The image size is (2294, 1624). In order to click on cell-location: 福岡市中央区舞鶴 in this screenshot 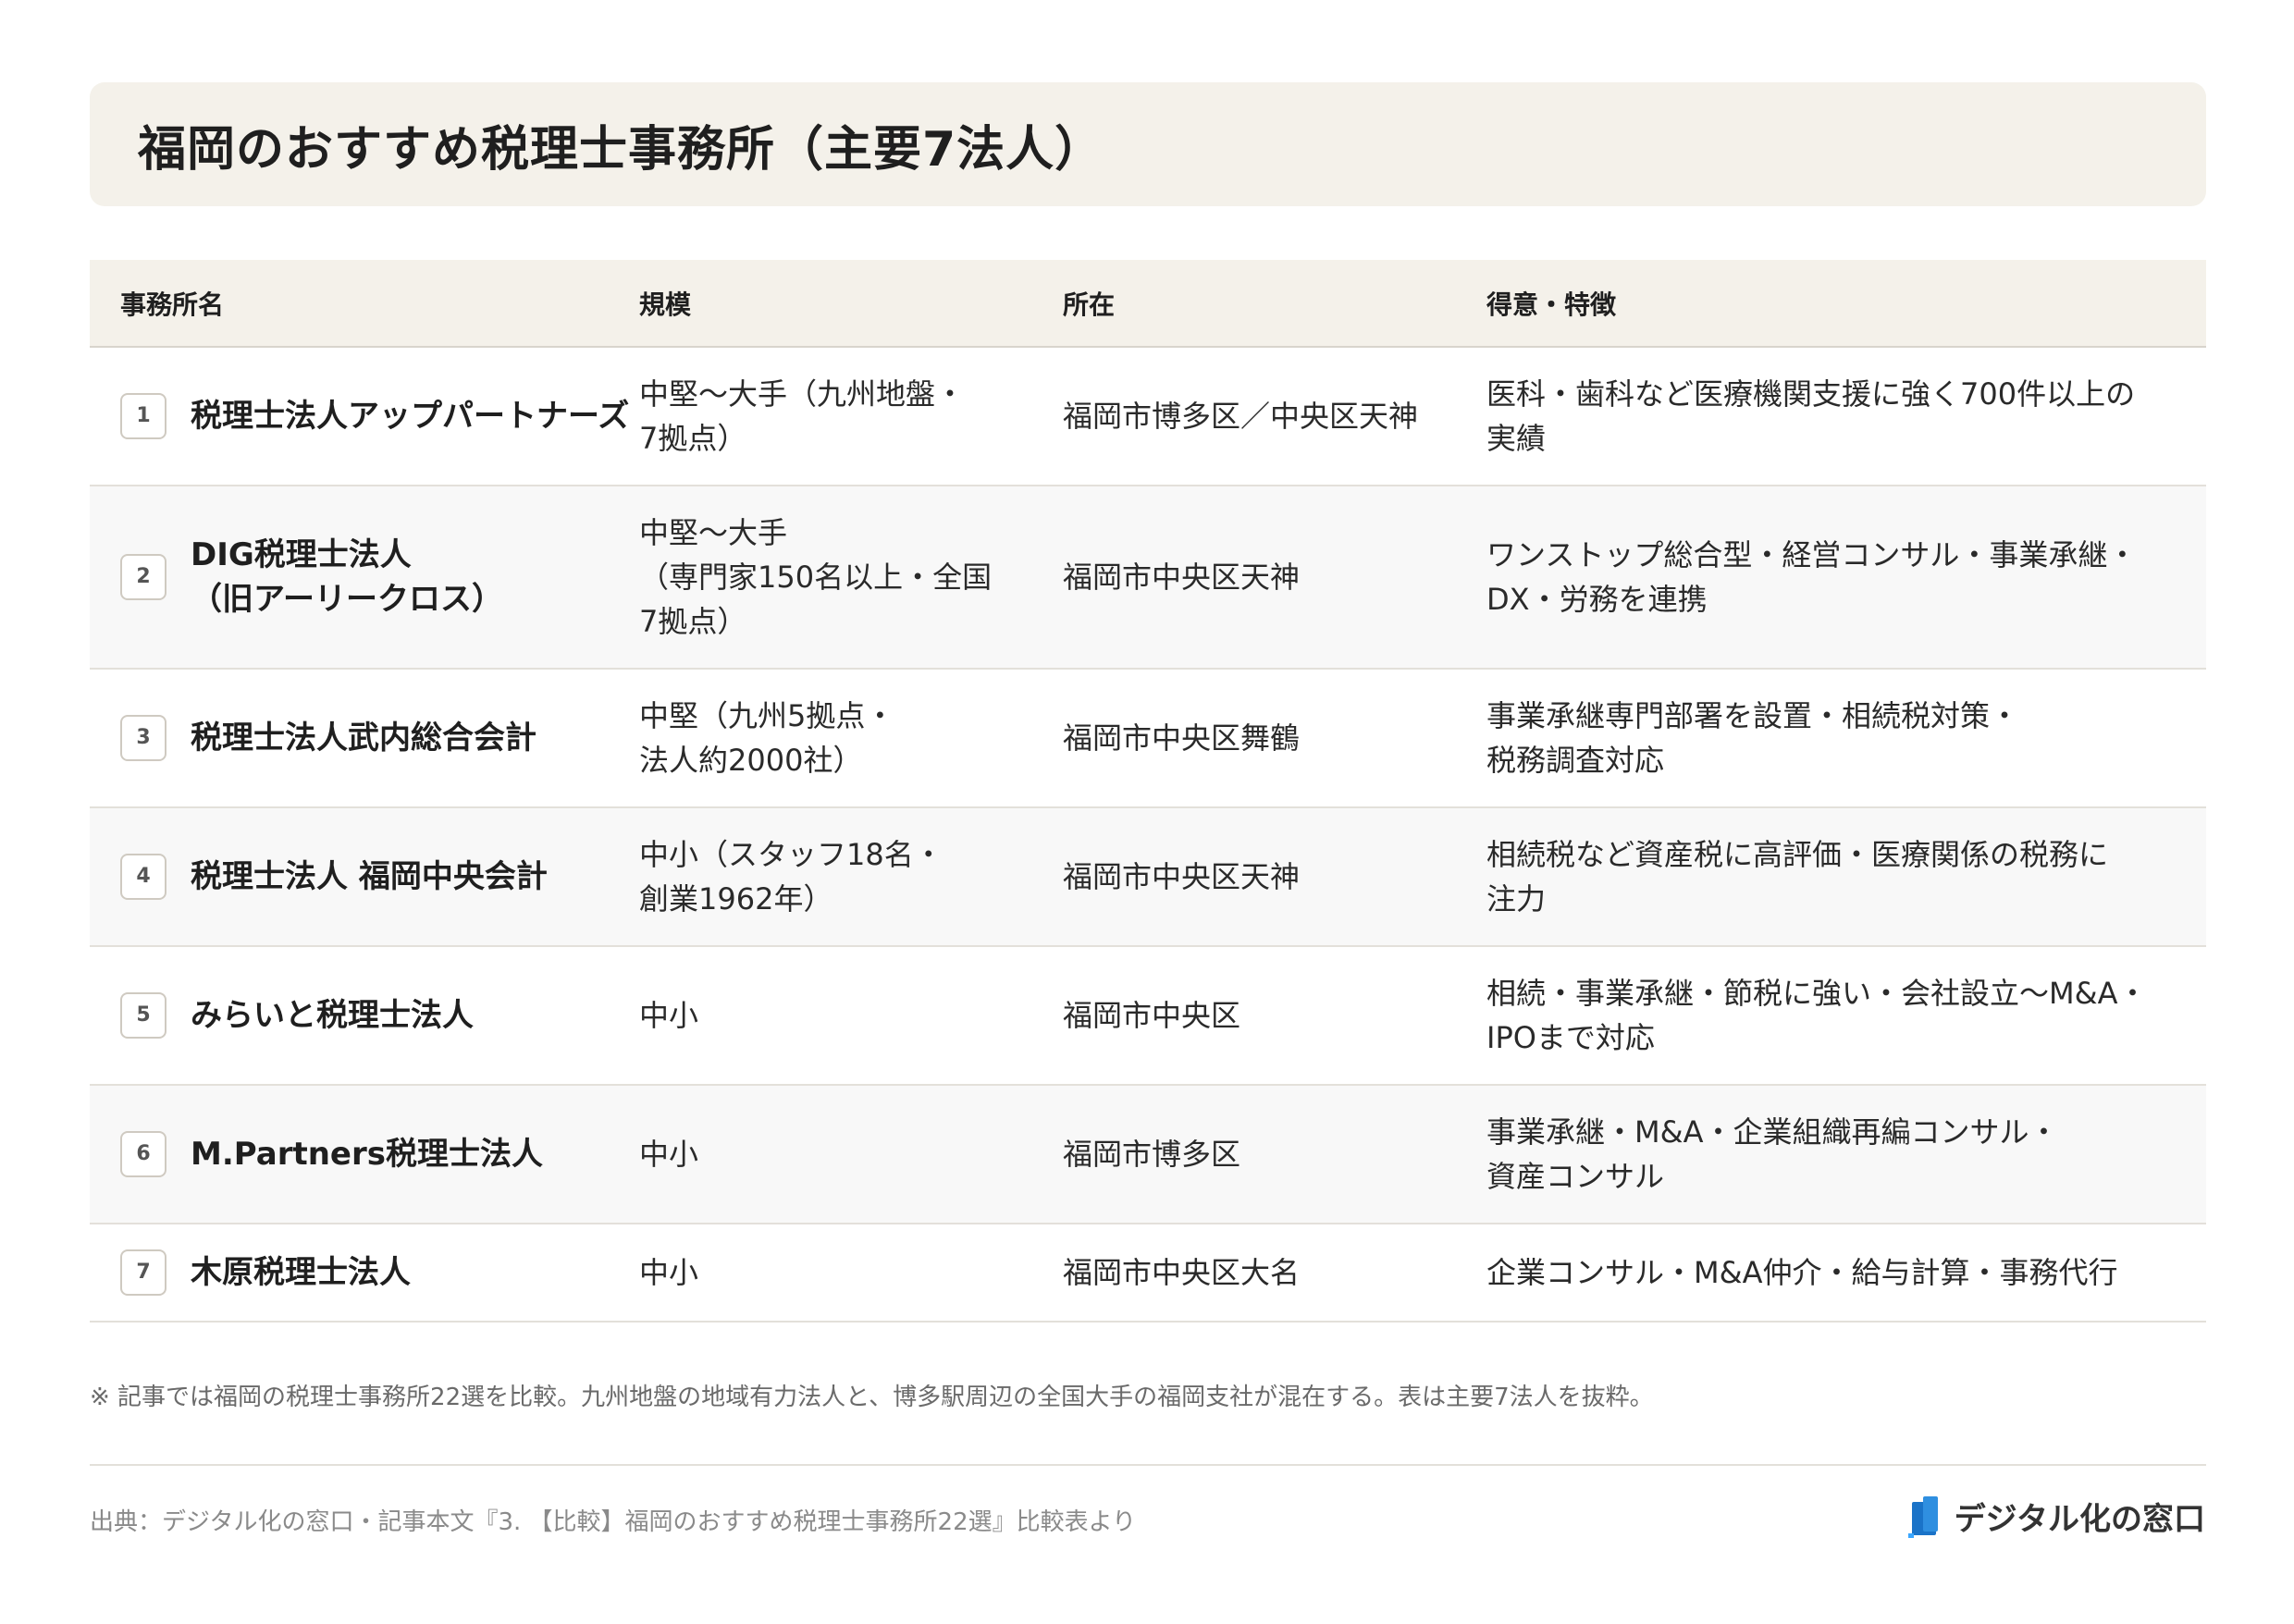, I will do `click(1275, 738)`.